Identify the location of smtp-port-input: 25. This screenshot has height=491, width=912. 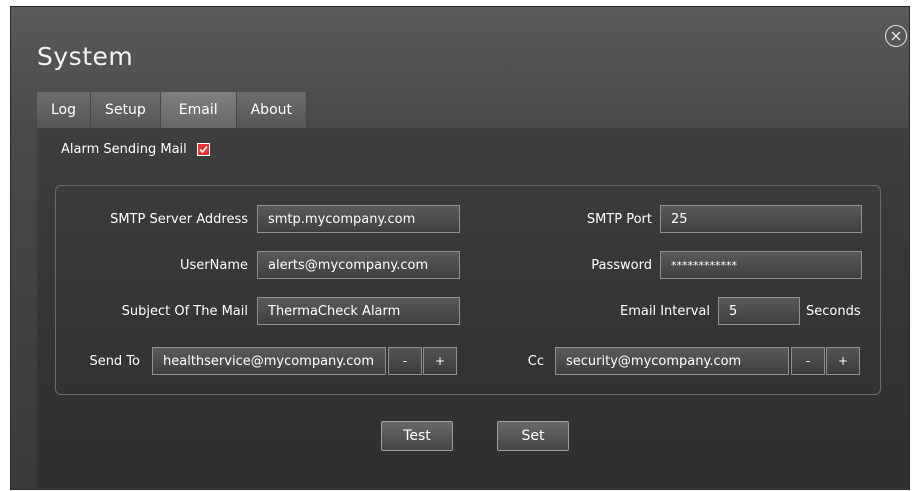
(761, 219).